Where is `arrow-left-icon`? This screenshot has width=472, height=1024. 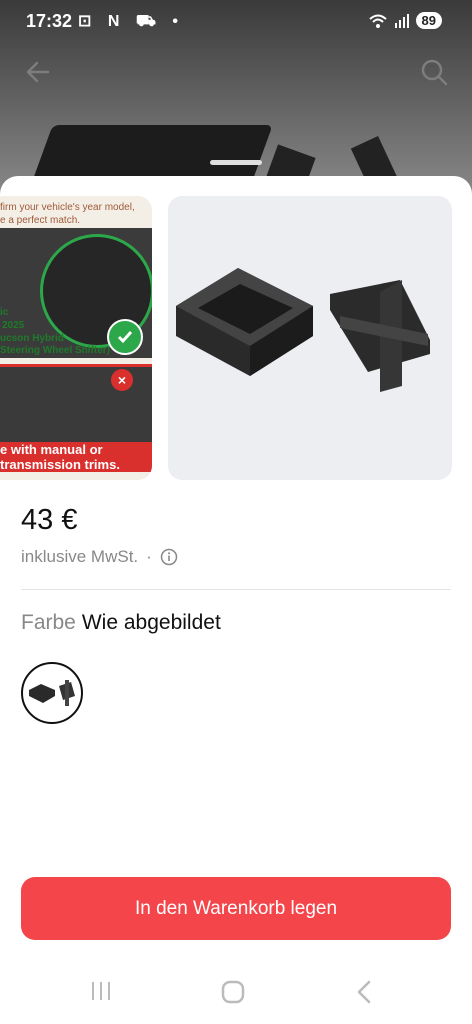 arrow-left-icon is located at coordinates (38, 72).